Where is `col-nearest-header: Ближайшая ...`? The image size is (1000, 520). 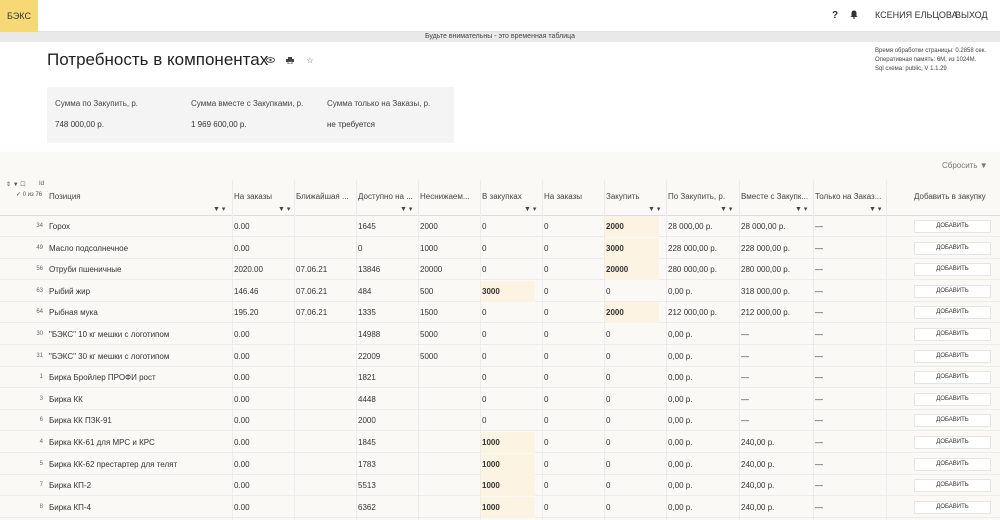
col-nearest-header: Ближайшая ... is located at coordinates (325, 196).